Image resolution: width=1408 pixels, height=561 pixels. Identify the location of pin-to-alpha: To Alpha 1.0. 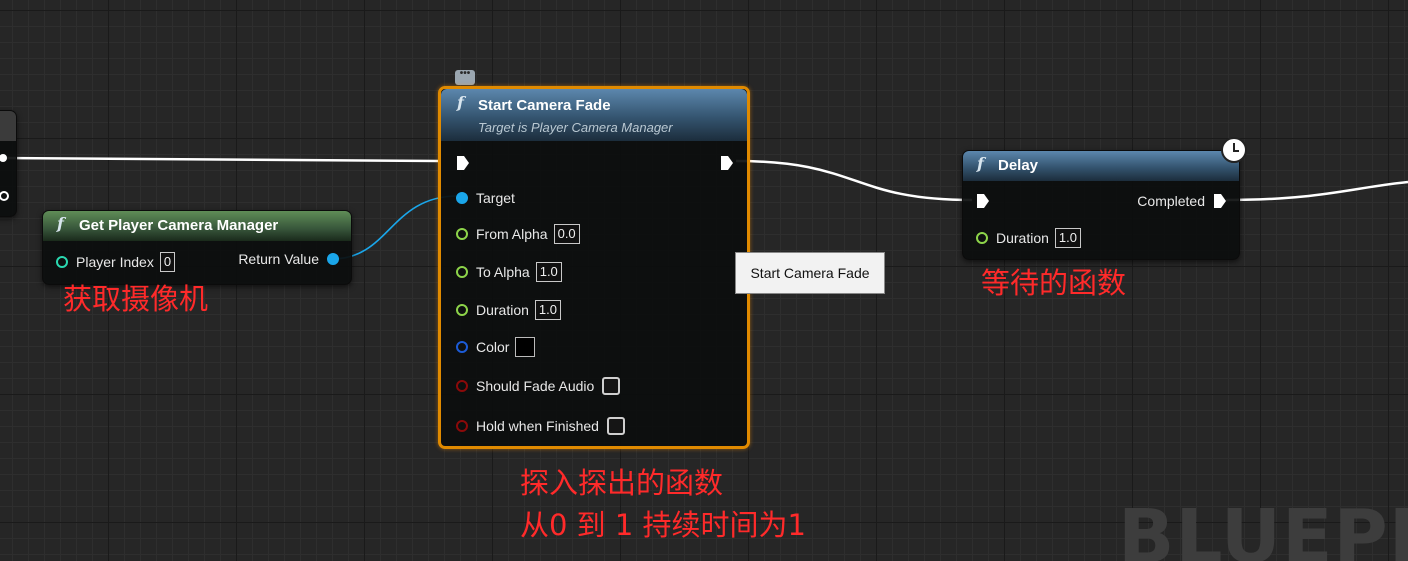
(509, 272).